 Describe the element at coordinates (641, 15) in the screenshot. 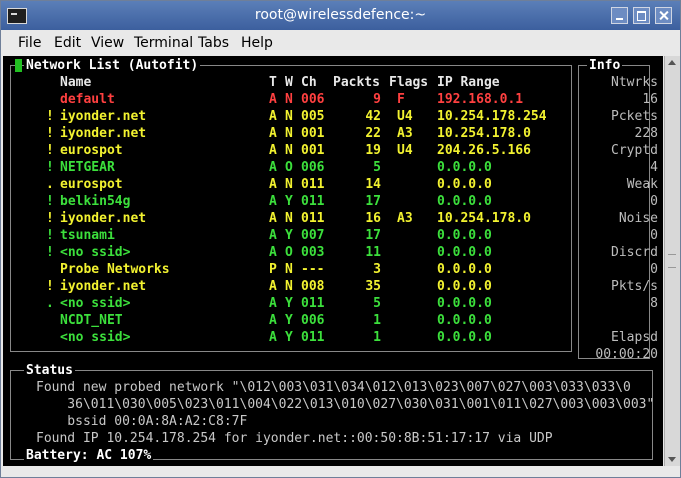

I see `maximize-button` at that location.